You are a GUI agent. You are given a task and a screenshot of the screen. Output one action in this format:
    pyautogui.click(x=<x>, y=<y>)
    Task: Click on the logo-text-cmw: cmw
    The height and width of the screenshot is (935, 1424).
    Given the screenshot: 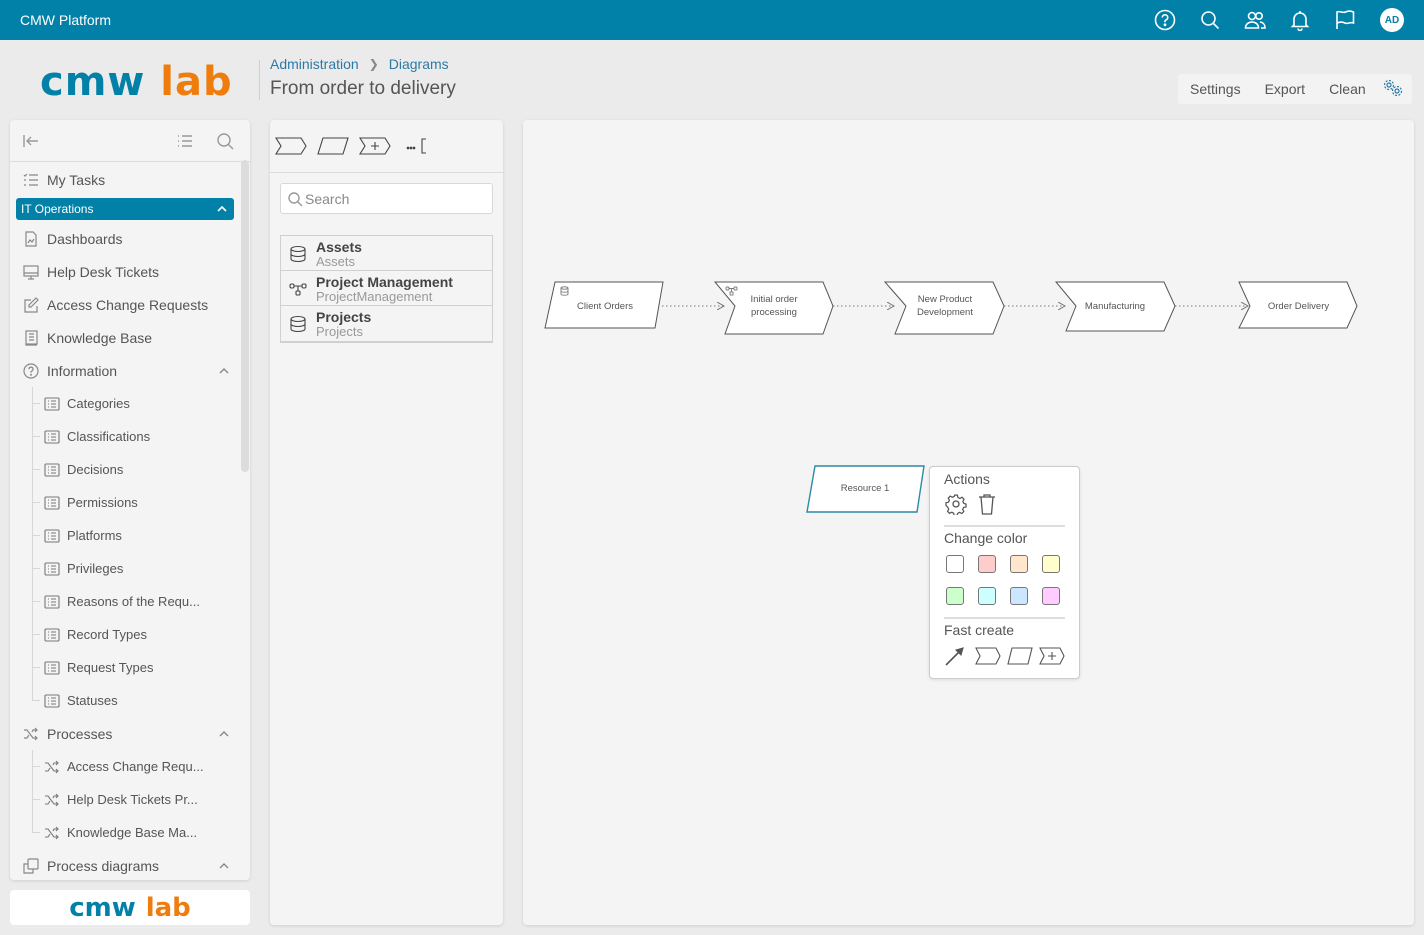 What is the action you would take?
    pyautogui.click(x=102, y=907)
    